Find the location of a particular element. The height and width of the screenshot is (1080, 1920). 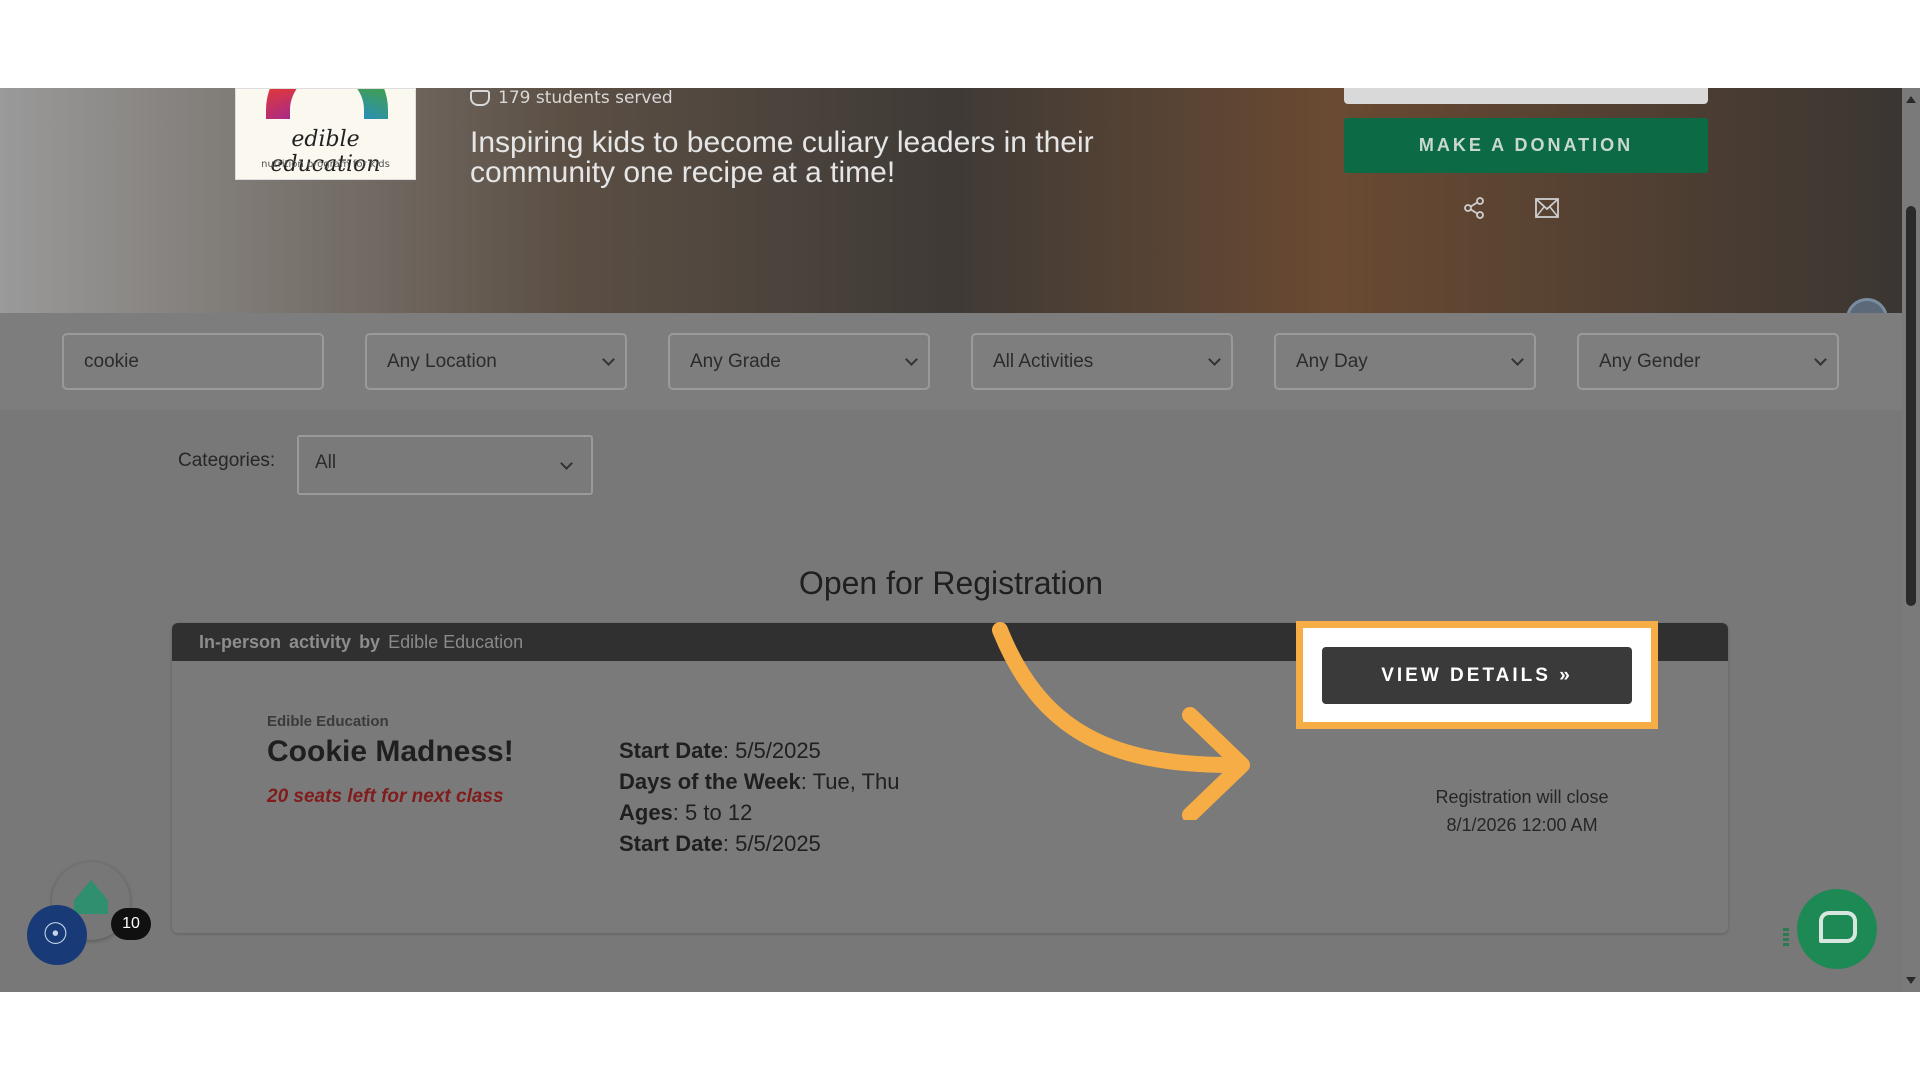

hero-top-button is located at coordinates (1526, 96).